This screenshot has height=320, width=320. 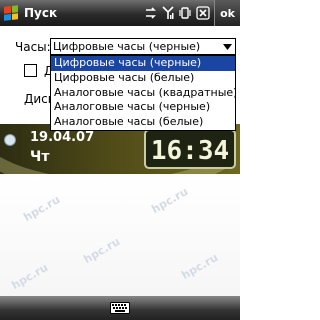 I want to click on dropdown-option: Аналоговые часы (квадратные), so click(x=143, y=93).